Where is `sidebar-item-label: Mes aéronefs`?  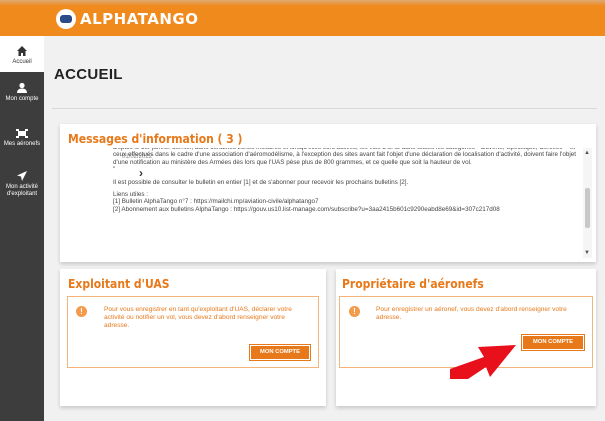 sidebar-item-label: Mes aéronefs is located at coordinates (22, 144).